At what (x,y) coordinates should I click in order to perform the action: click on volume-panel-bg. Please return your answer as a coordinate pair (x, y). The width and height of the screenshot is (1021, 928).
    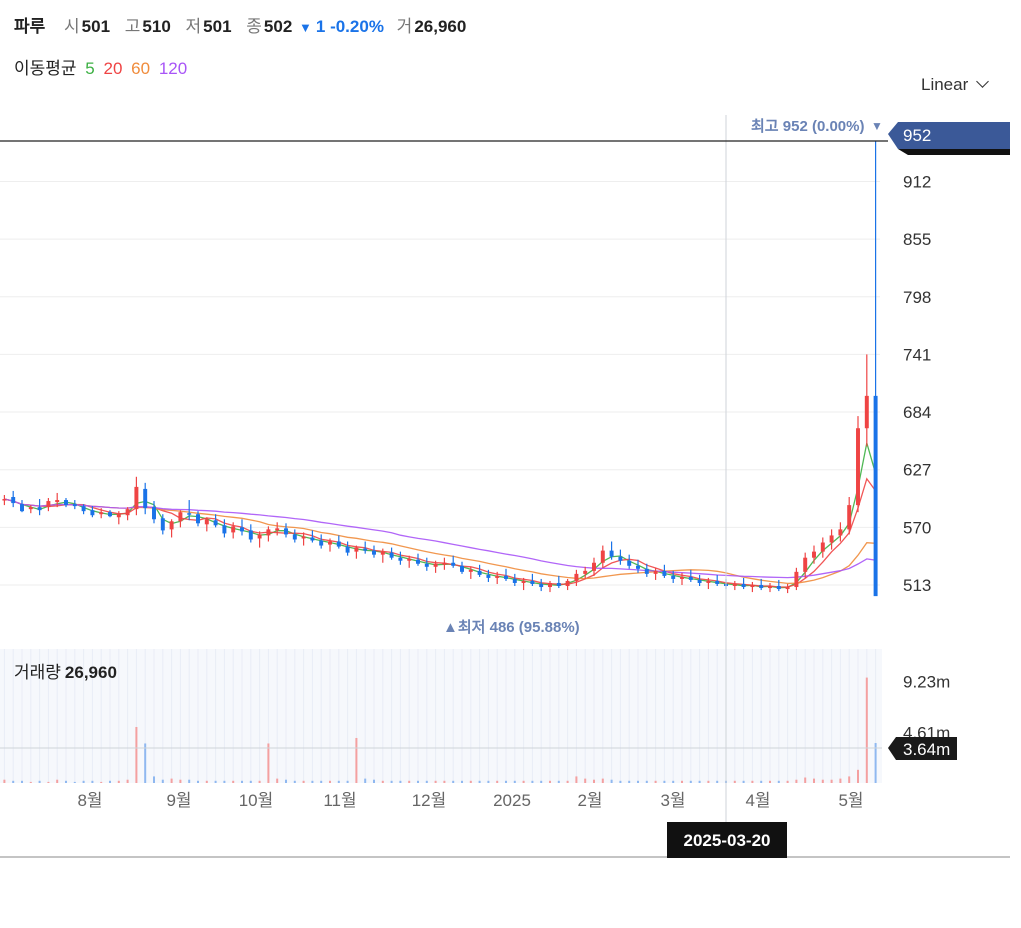
    Looking at the image, I should click on (441, 716).